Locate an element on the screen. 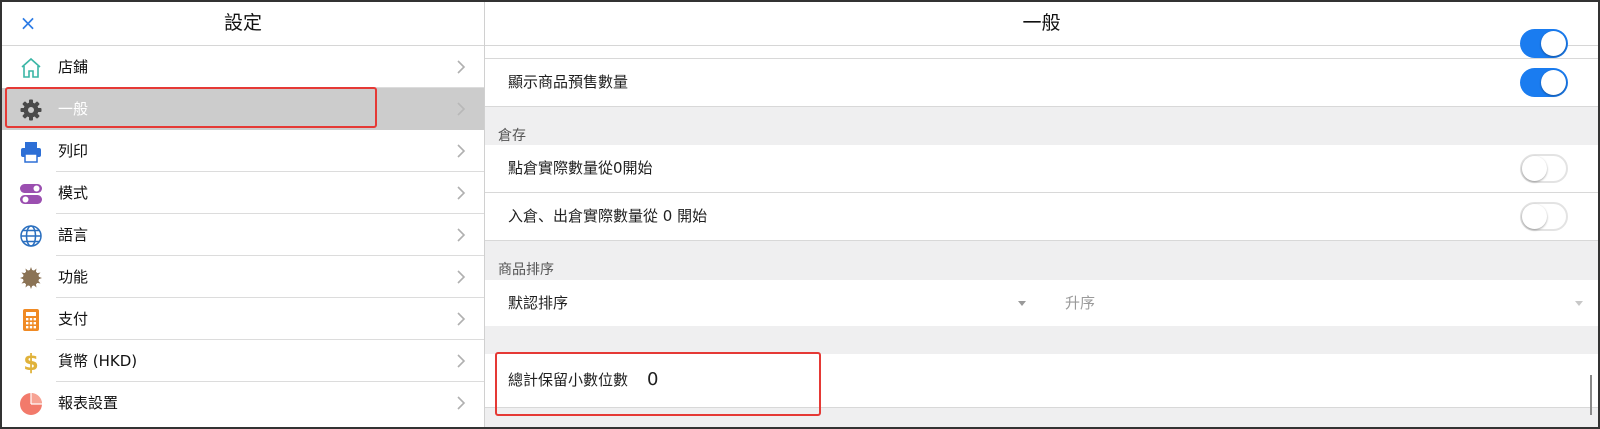  dollar-icon: $ is located at coordinates (31, 363).